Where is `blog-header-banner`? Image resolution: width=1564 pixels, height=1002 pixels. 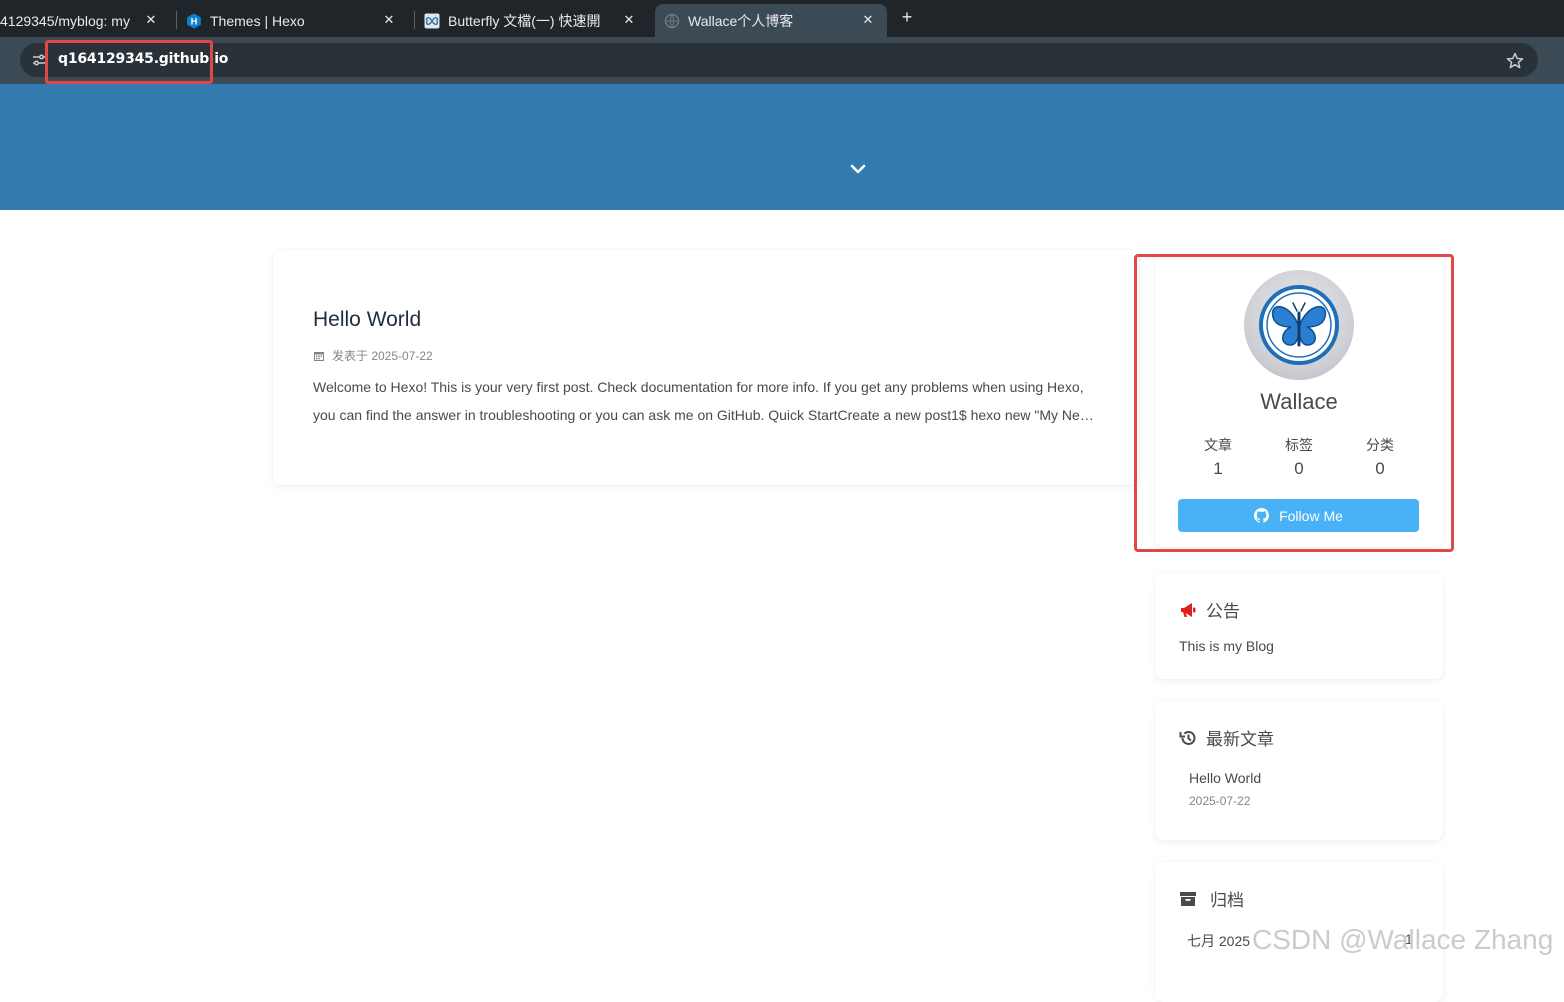
blog-header-banner is located at coordinates (782, 147).